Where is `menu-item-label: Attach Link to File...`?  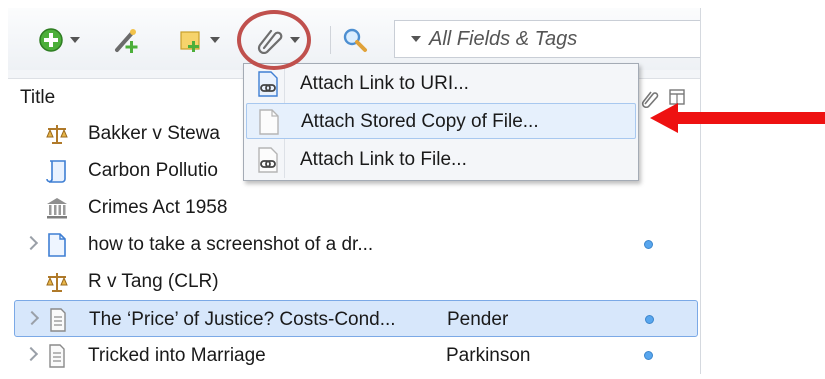
menu-item-label: Attach Link to File... is located at coordinates (383, 159).